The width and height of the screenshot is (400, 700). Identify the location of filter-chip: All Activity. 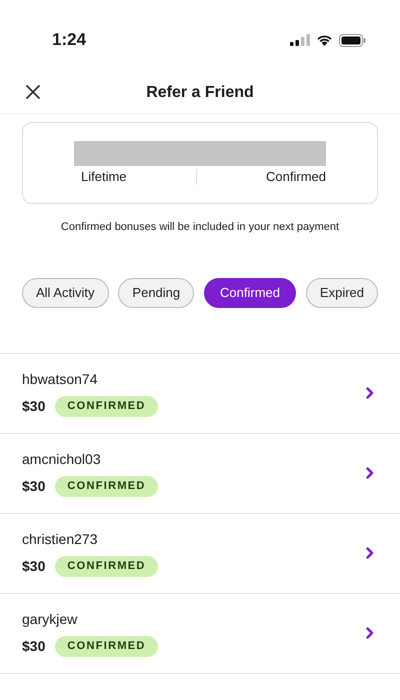
(65, 293).